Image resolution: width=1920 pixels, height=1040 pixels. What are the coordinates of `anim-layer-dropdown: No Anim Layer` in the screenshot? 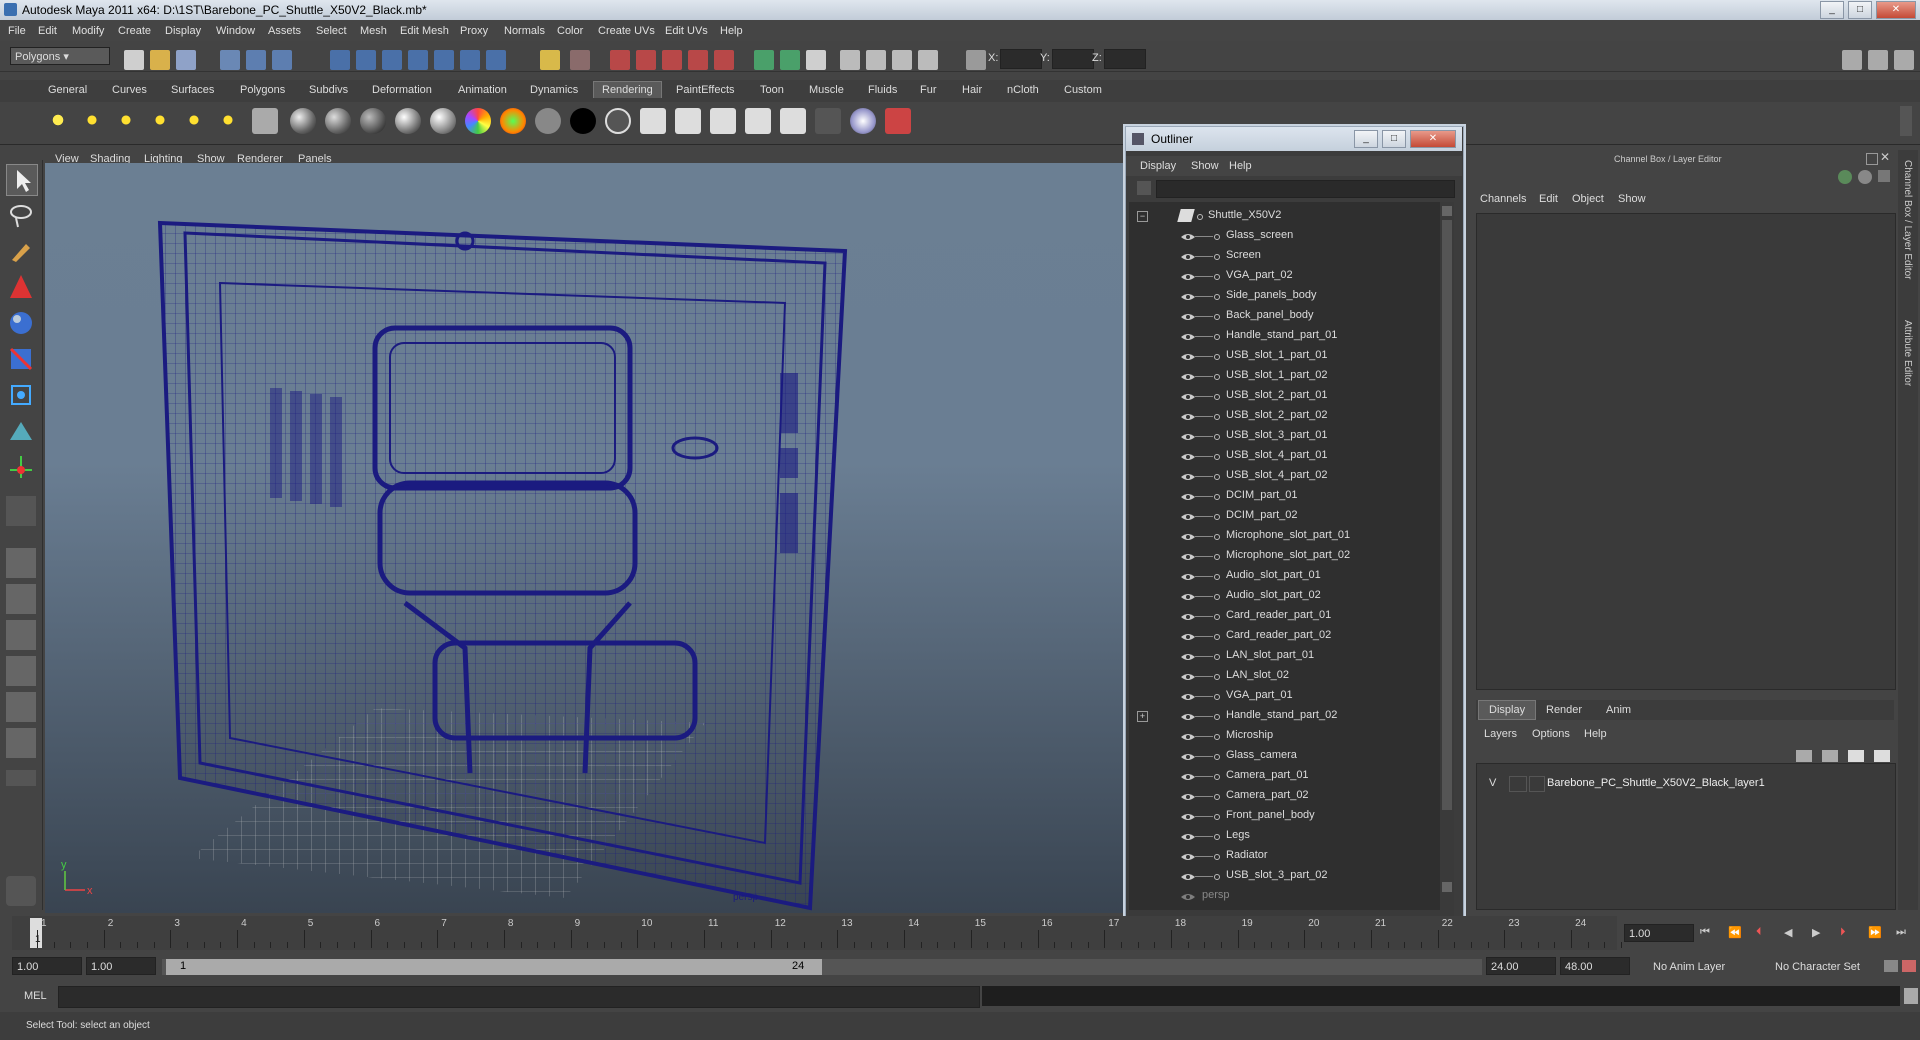 It's located at (1703, 966).